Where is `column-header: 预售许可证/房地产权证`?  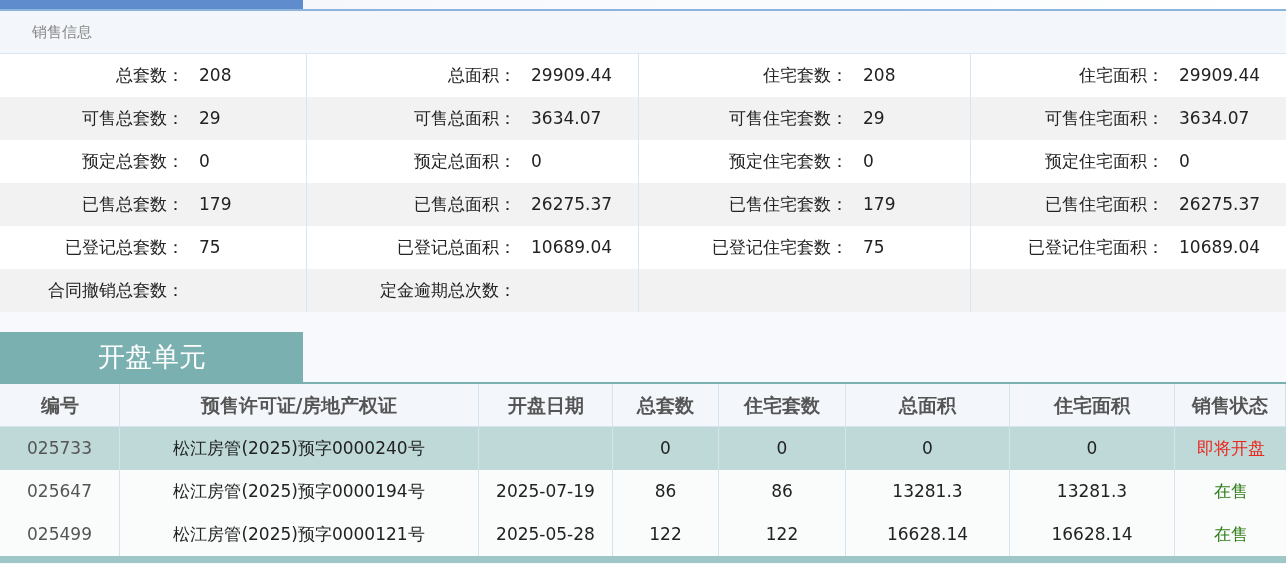
column-header: 预售许可证/房地产权证 is located at coordinates (299, 405).